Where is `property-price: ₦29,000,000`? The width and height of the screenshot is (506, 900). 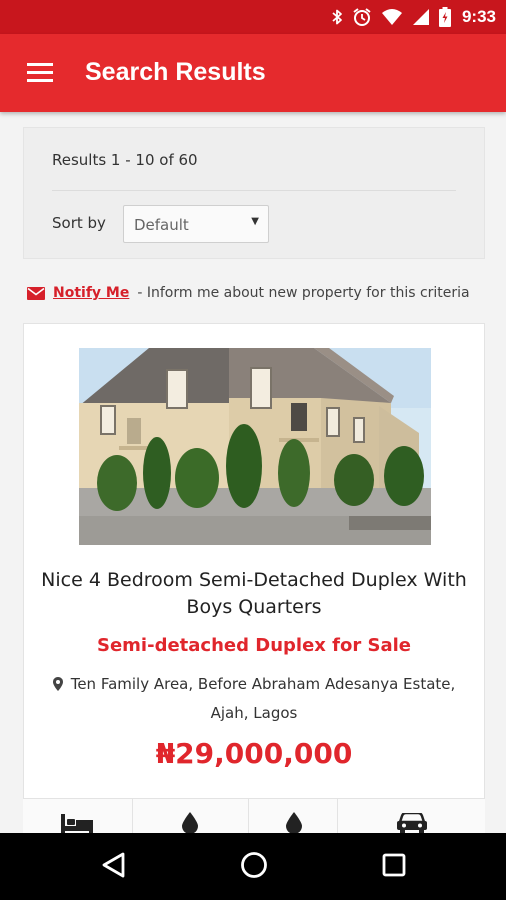
property-price: ₦29,000,000 is located at coordinates (254, 753).